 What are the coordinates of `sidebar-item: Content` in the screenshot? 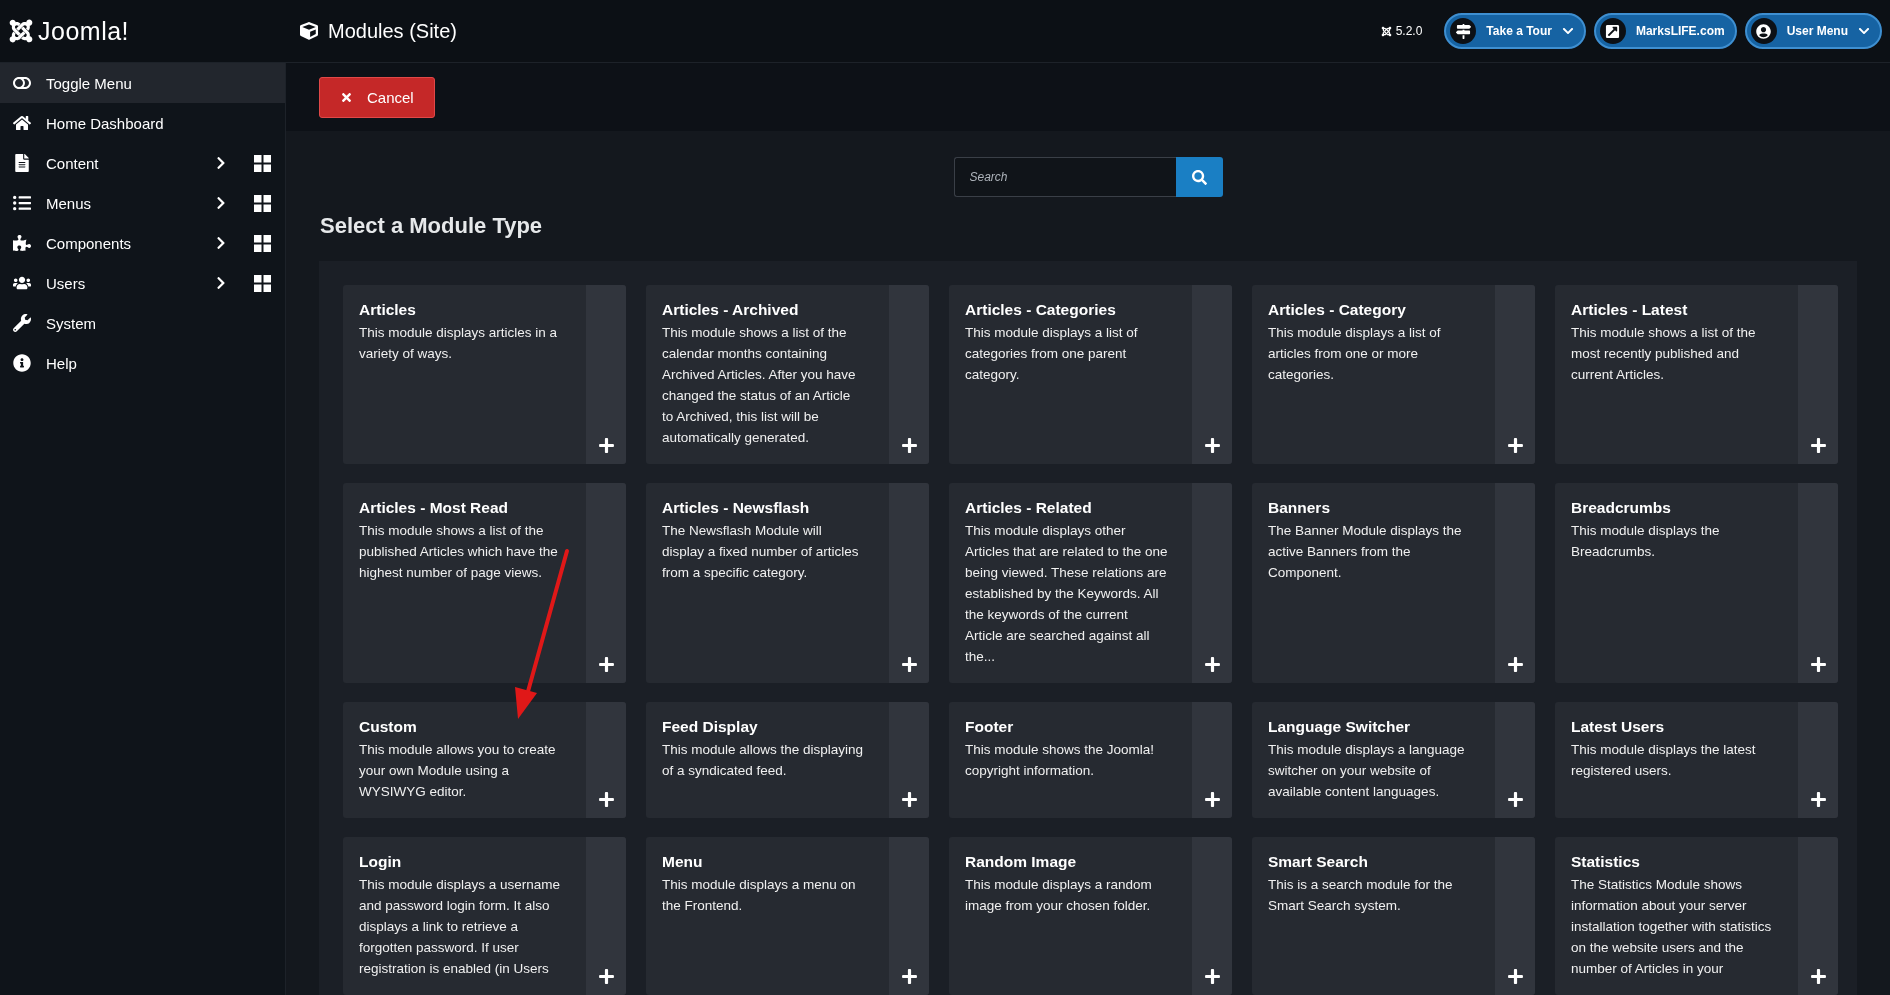 It's located at (142, 163).